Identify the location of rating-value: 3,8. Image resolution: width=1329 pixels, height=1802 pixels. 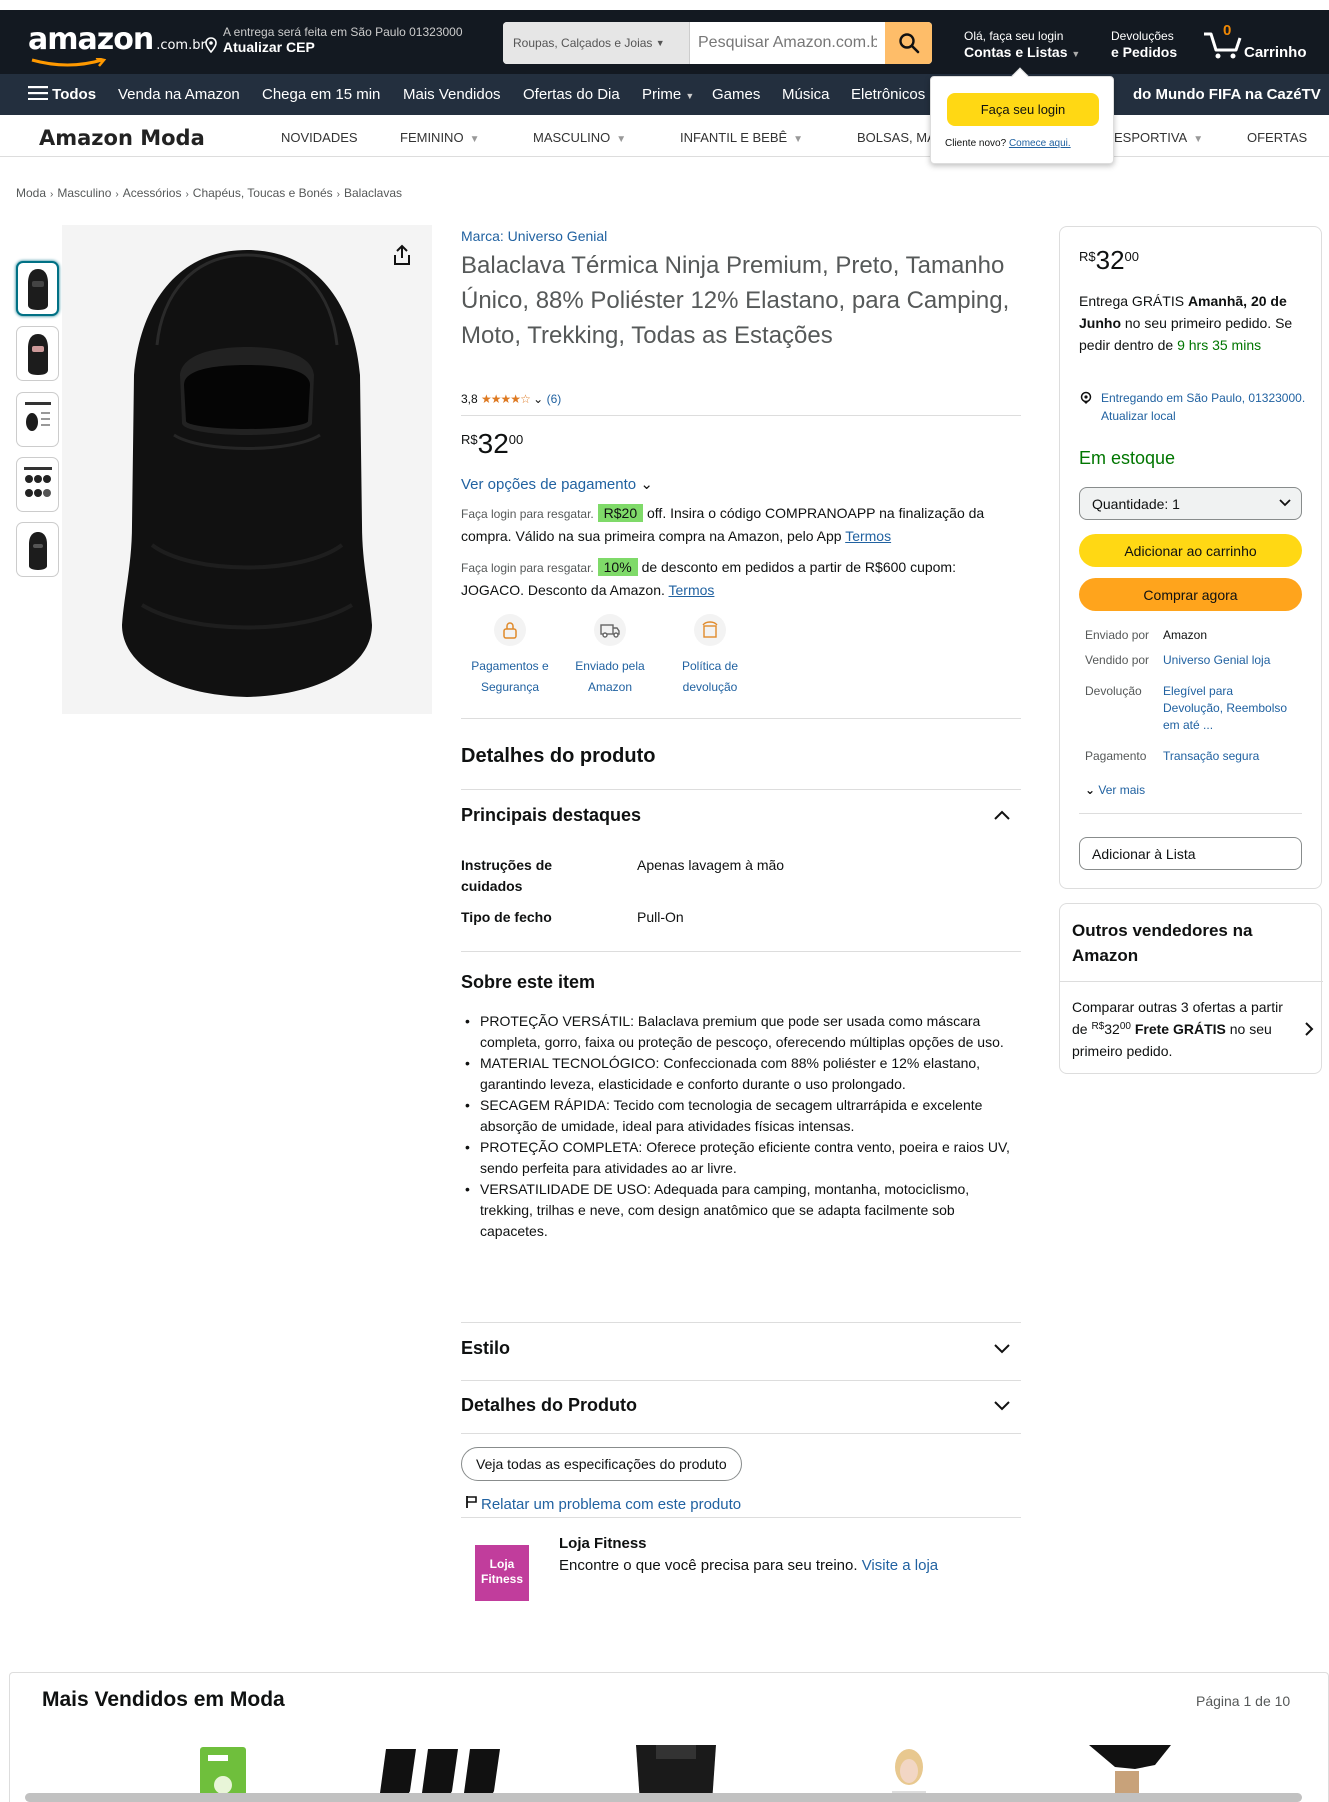
(469, 399).